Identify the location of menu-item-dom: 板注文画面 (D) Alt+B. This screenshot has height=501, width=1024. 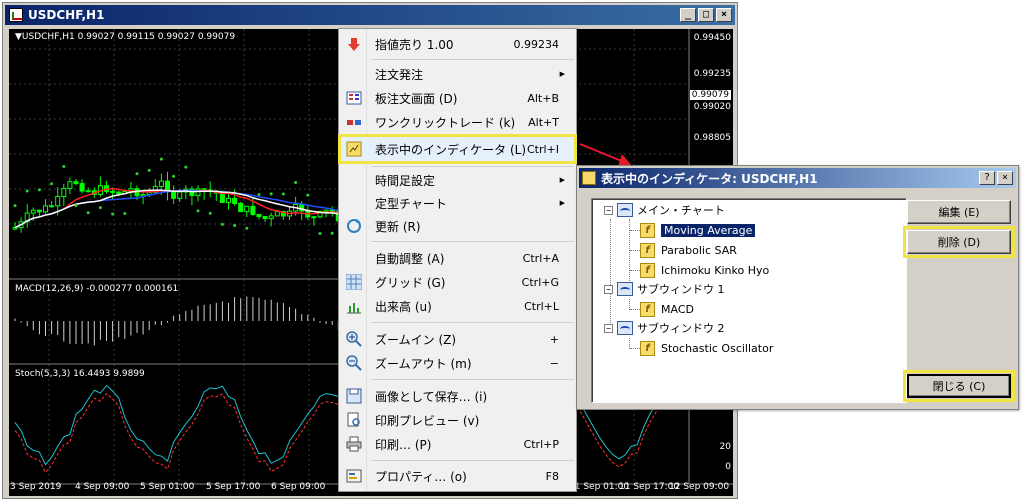
(457, 98).